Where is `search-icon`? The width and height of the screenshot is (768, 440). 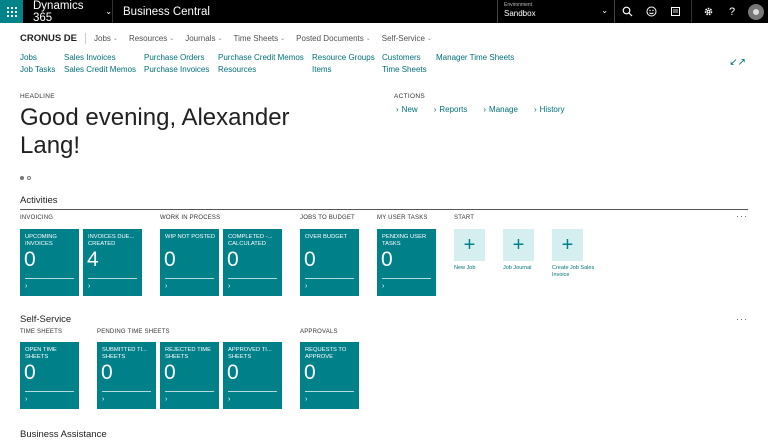 search-icon is located at coordinates (627, 11).